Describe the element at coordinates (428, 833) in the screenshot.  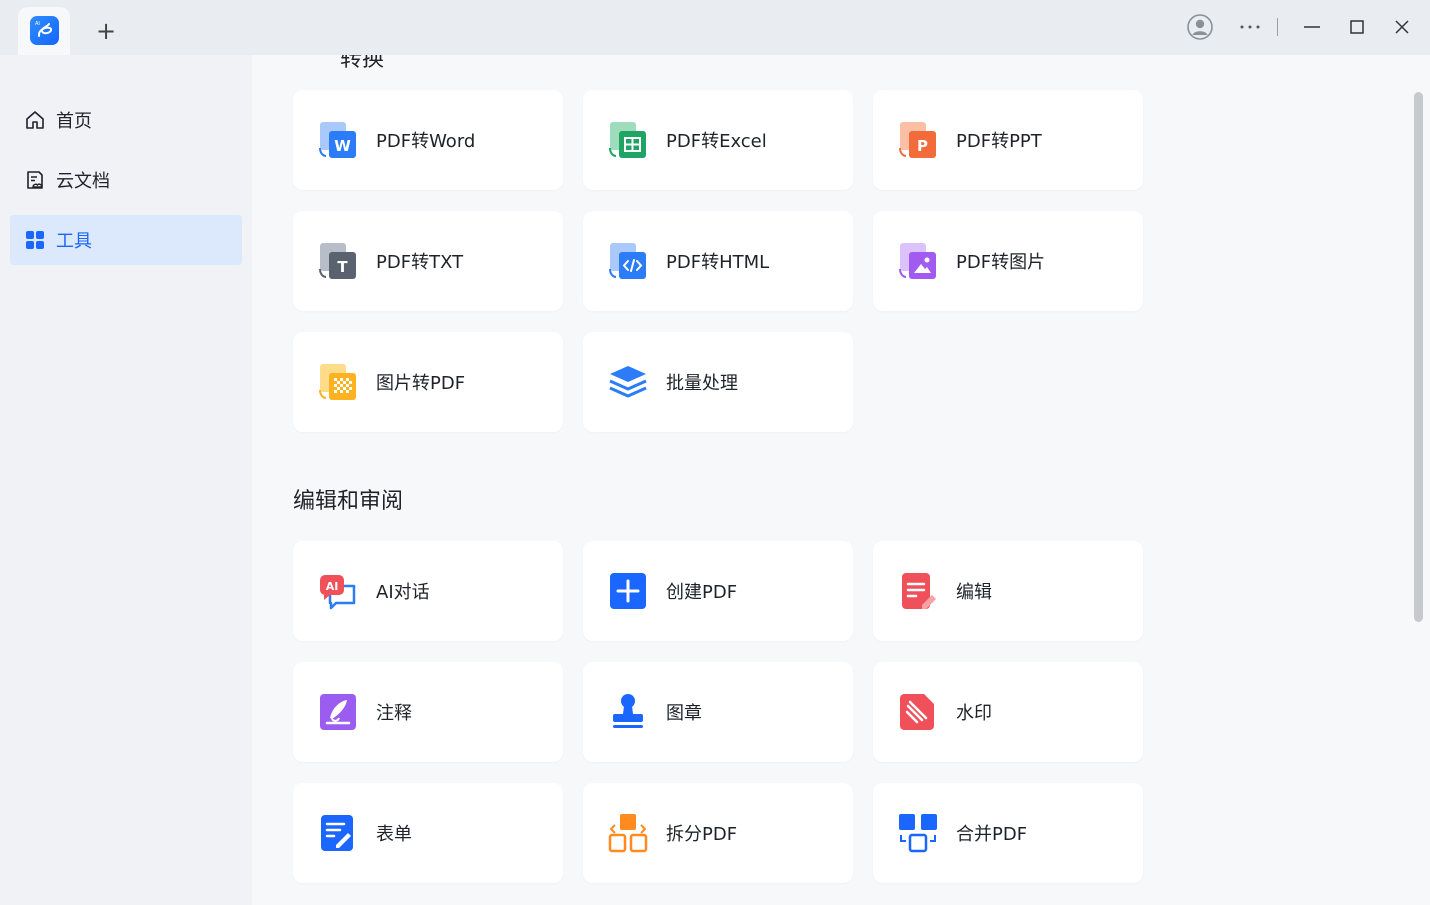
I see `tool-card-form: 表单` at that location.